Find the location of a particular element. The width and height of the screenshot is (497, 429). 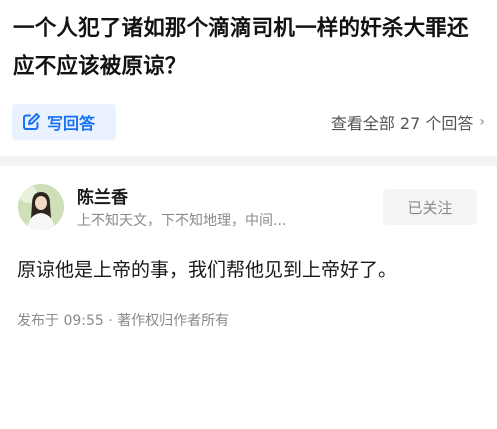

avatar-image is located at coordinates (41, 207).